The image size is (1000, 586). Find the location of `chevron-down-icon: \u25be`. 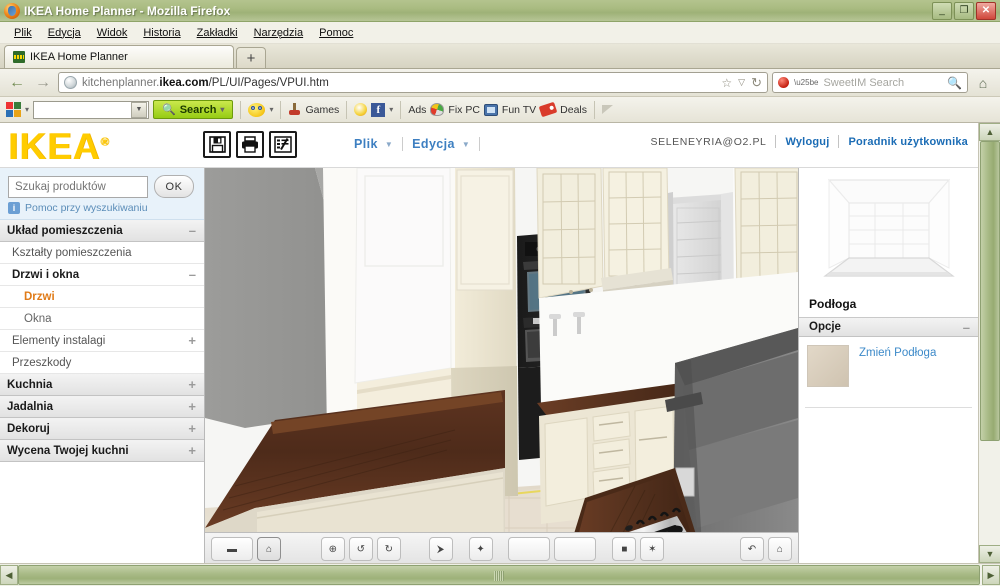

chevron-down-icon: \u25be is located at coordinates (806, 82).